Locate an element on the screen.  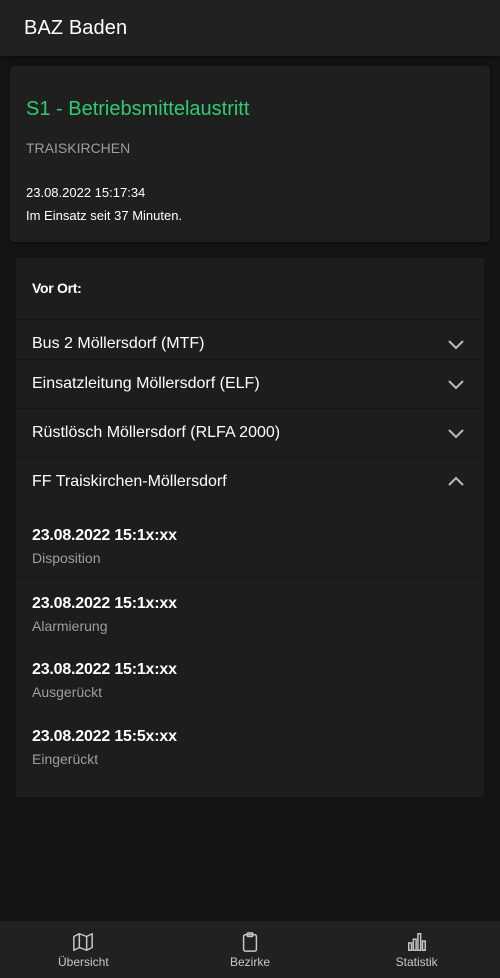
timeline-label: Ausgerückt is located at coordinates (67, 692).